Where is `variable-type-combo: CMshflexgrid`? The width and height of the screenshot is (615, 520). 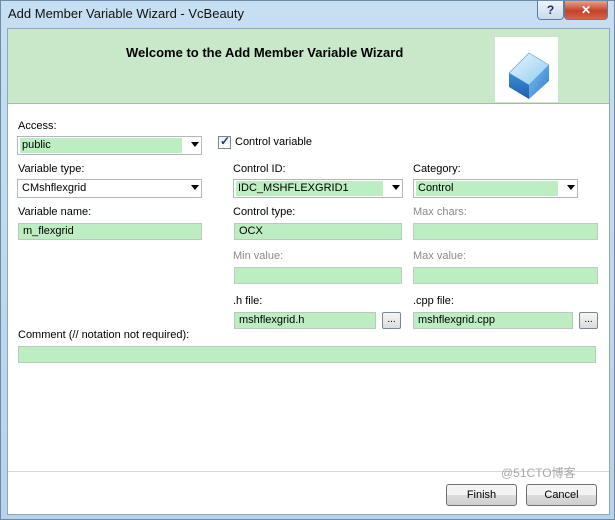 variable-type-combo: CMshflexgrid is located at coordinates (109, 188).